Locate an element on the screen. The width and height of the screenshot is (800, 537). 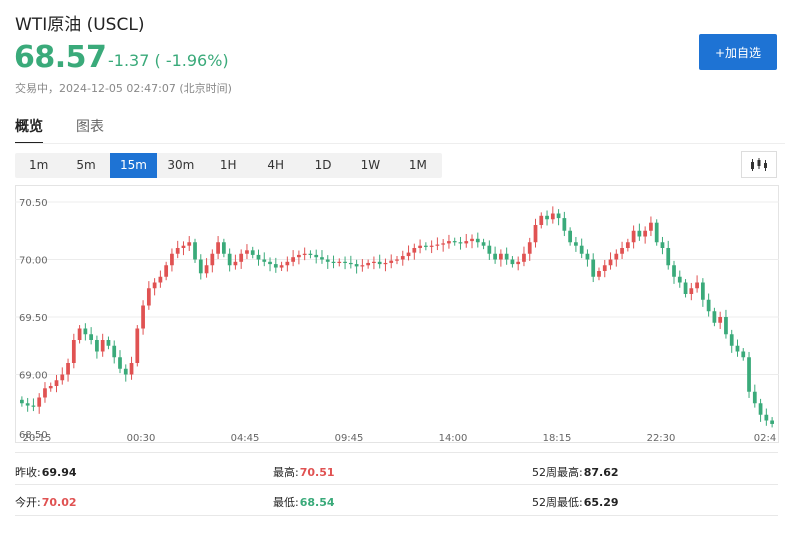
period-5m: 5m is located at coordinates (85, 165).